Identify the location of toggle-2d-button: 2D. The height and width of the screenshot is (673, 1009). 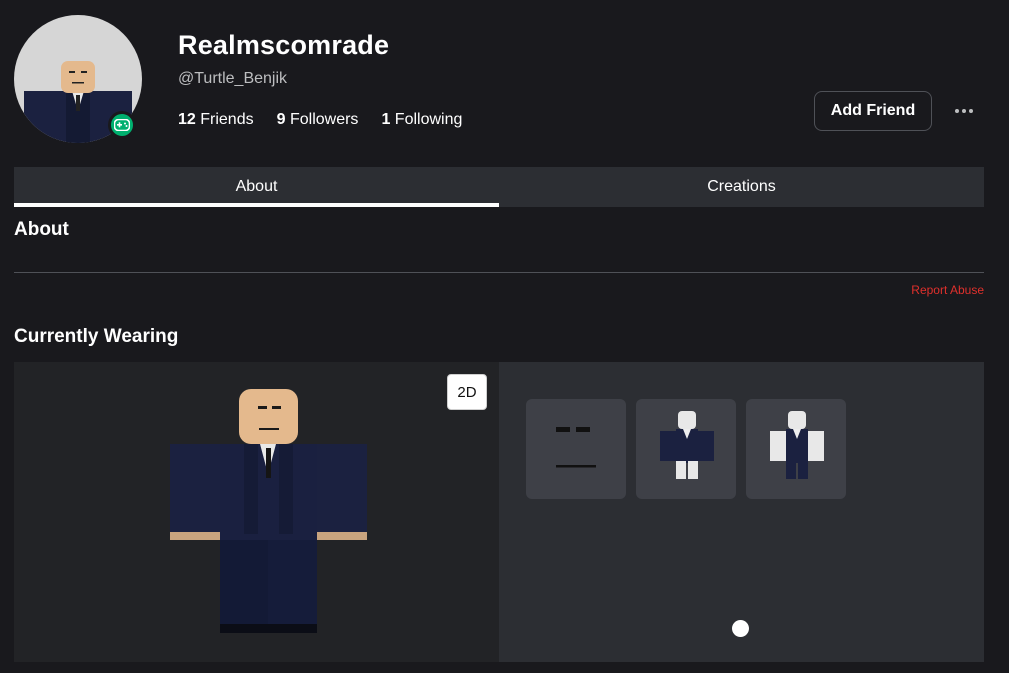
(467, 392).